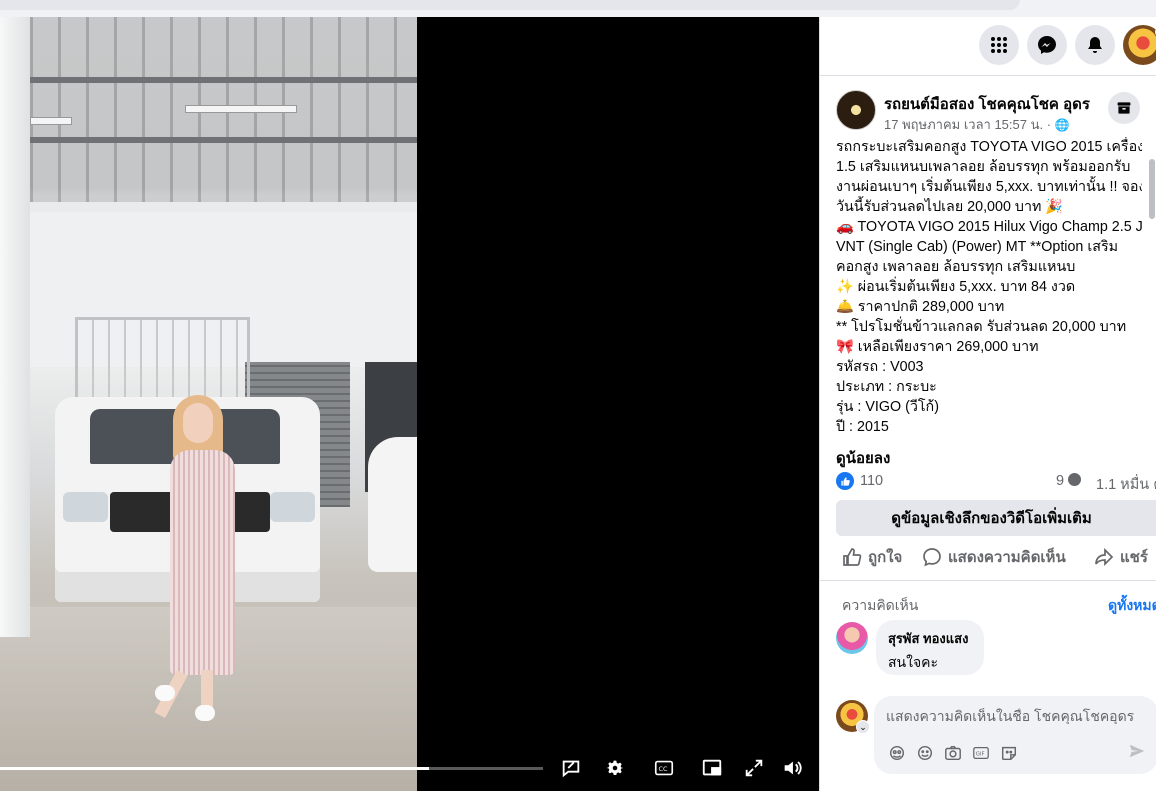 This screenshot has height=791, width=1156. What do you see at coordinates (214, 768) in the screenshot?
I see `video-progress-fill` at bounding box center [214, 768].